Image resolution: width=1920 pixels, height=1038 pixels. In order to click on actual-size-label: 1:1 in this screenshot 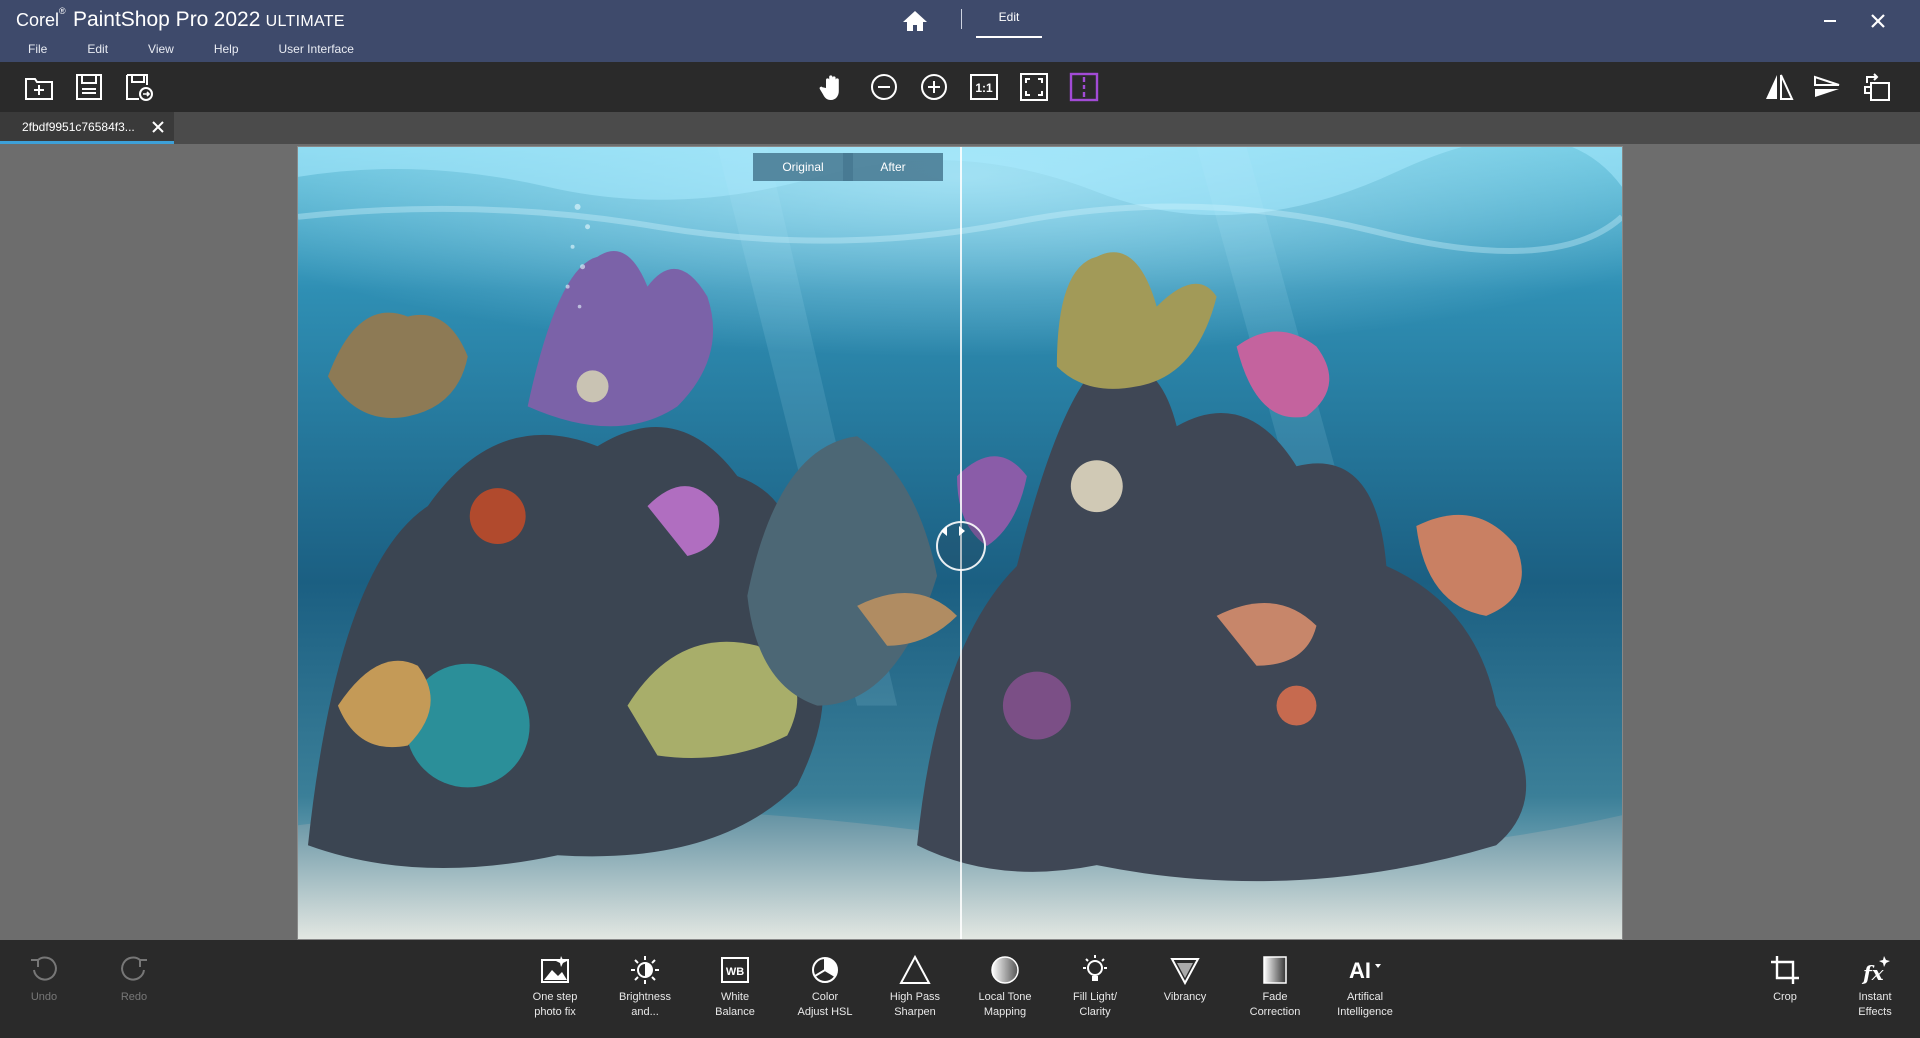, I will do `click(984, 88)`.